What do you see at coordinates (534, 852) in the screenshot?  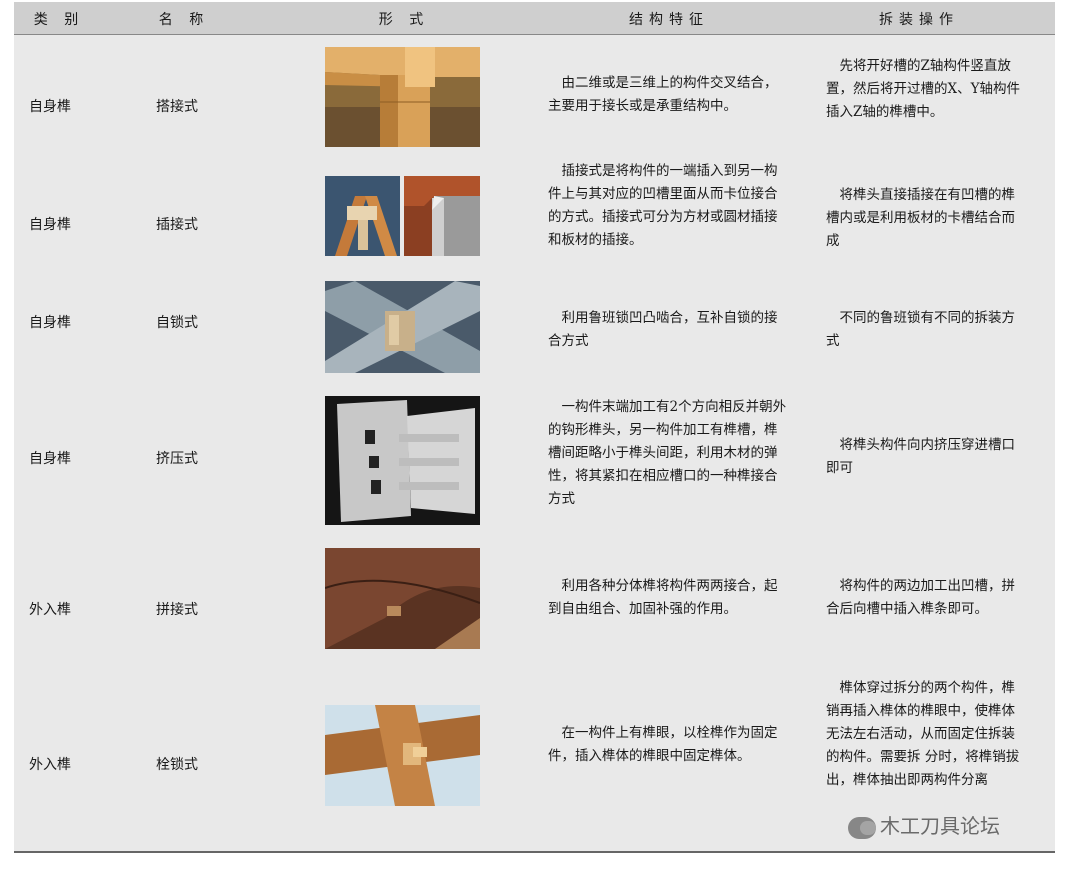 I see `bottom-rule` at bounding box center [534, 852].